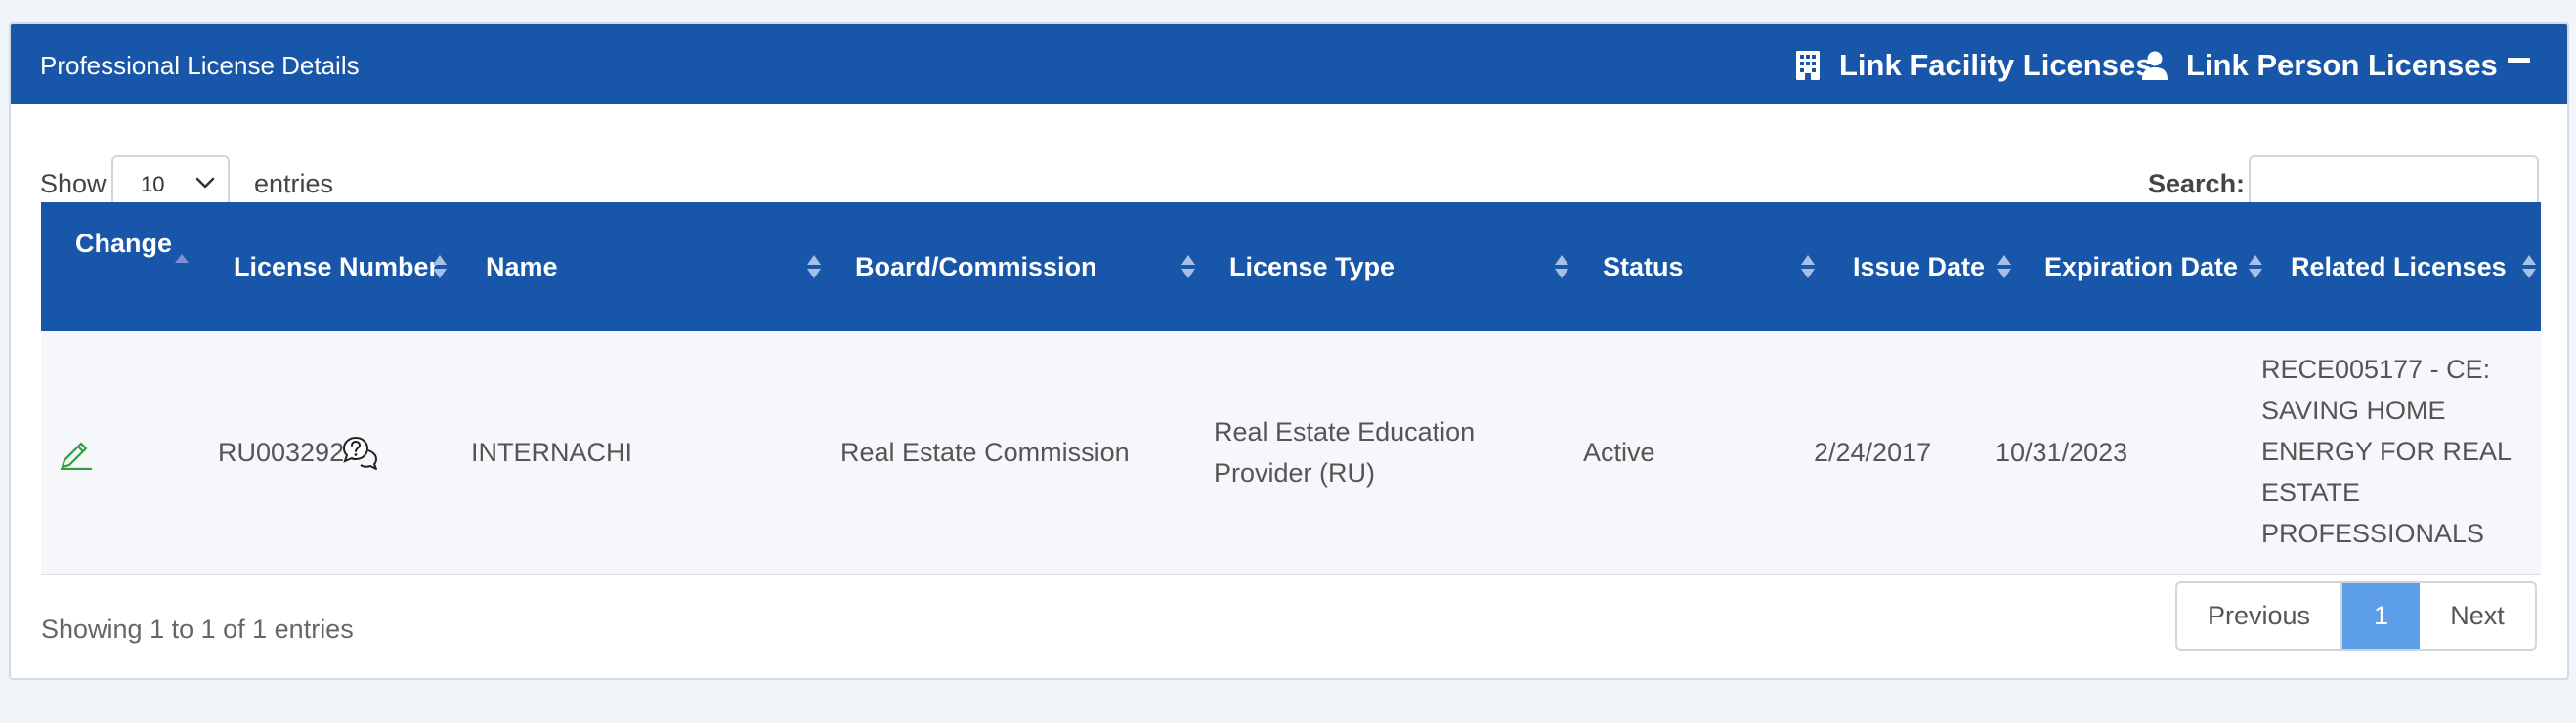 Image resolution: width=2576 pixels, height=723 pixels. What do you see at coordinates (122, 266) in the screenshot?
I see `column-header-change: Change` at bounding box center [122, 266].